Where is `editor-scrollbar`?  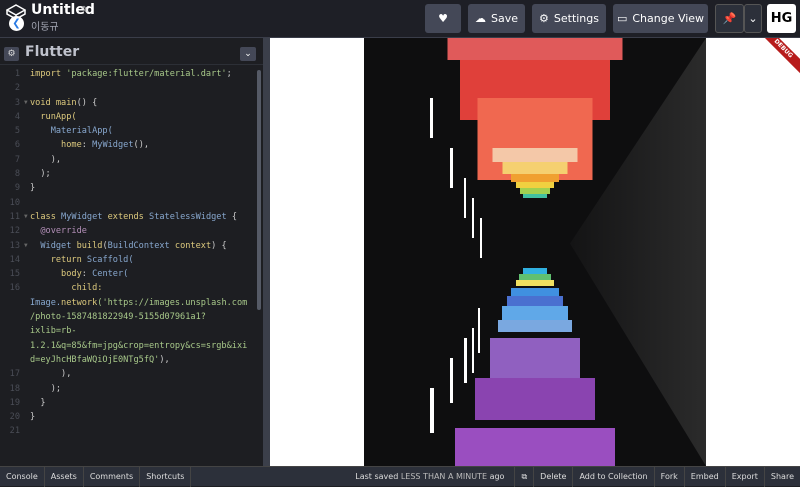 editor-scrollbar is located at coordinates (259, 190).